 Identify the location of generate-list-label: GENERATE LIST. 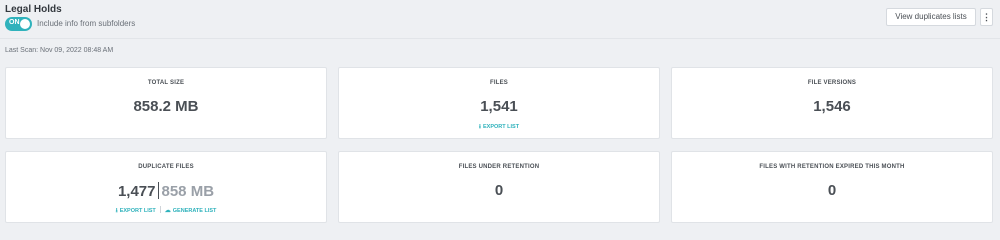
(194, 211).